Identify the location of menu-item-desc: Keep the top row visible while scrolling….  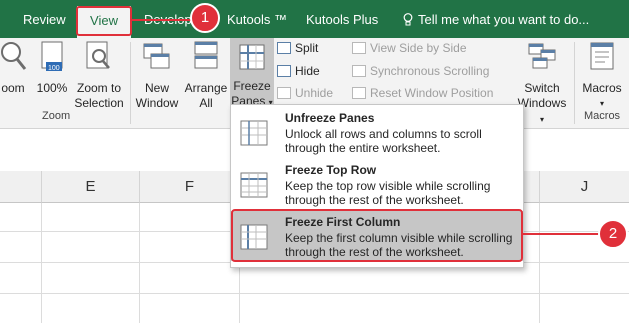
(388, 193).